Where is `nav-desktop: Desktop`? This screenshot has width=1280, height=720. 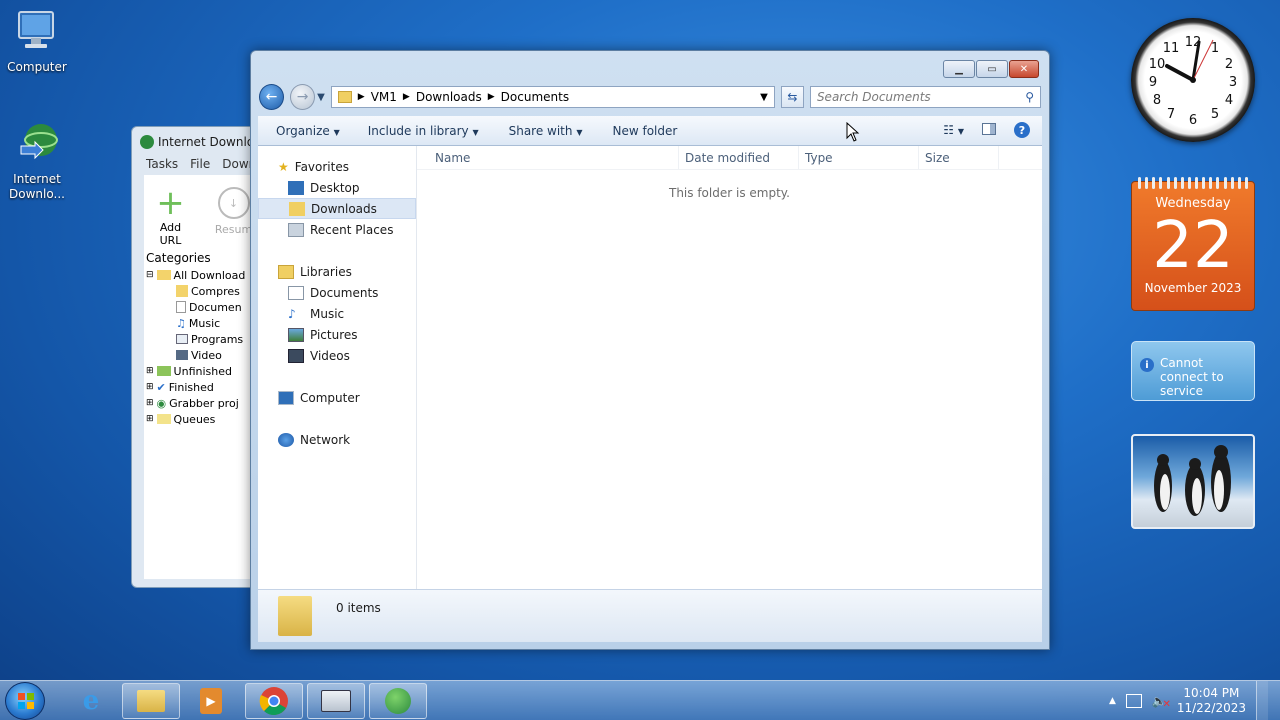
nav-desktop: Desktop is located at coordinates (337, 187).